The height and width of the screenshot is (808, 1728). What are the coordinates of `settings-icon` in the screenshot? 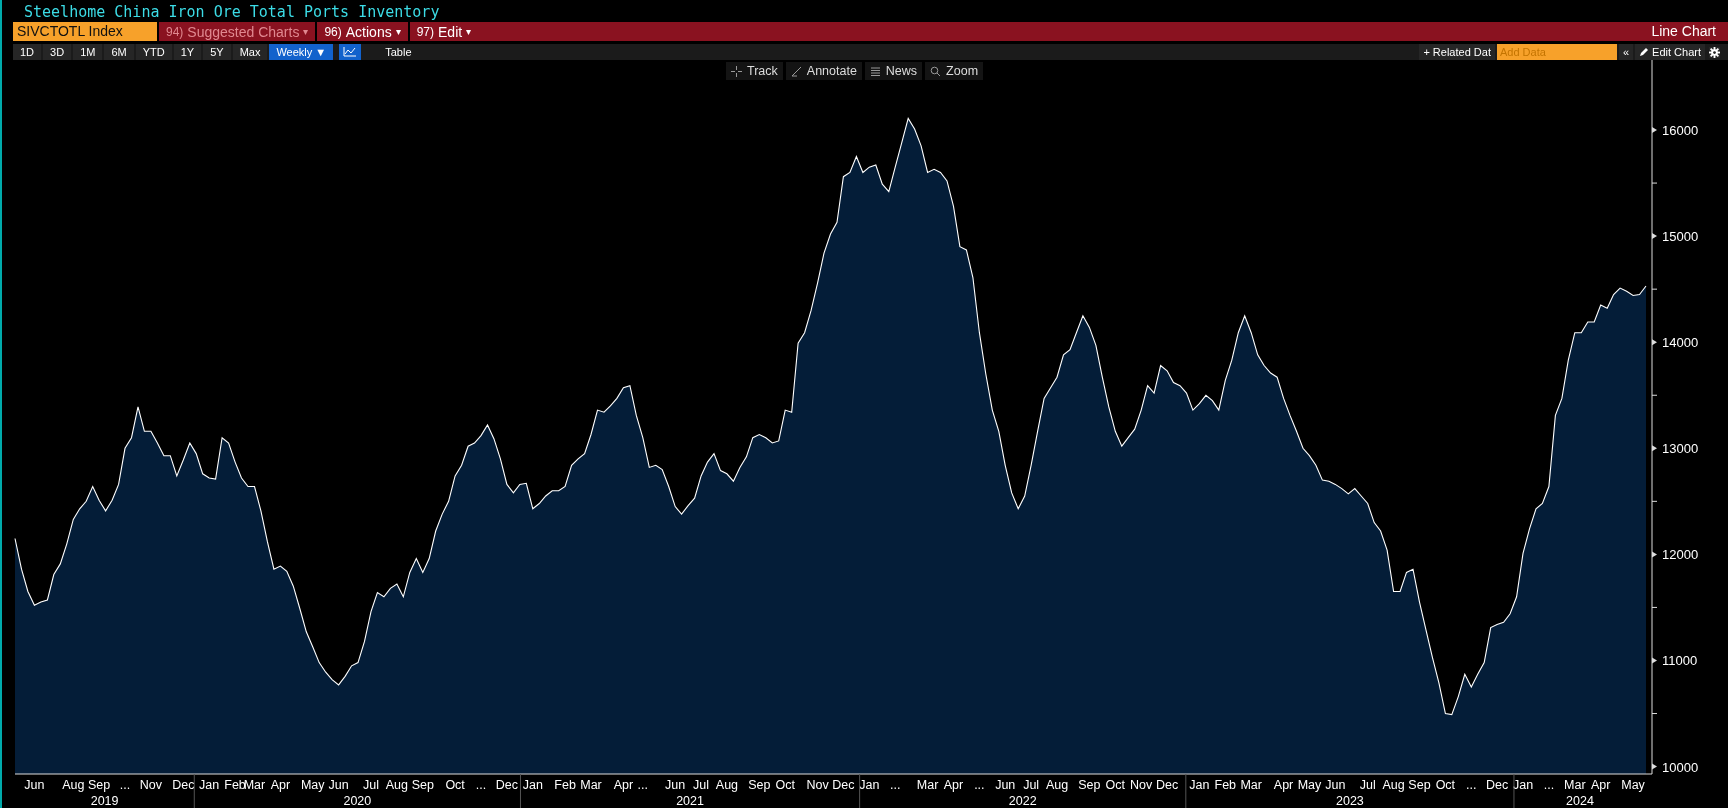 It's located at (1714, 52).